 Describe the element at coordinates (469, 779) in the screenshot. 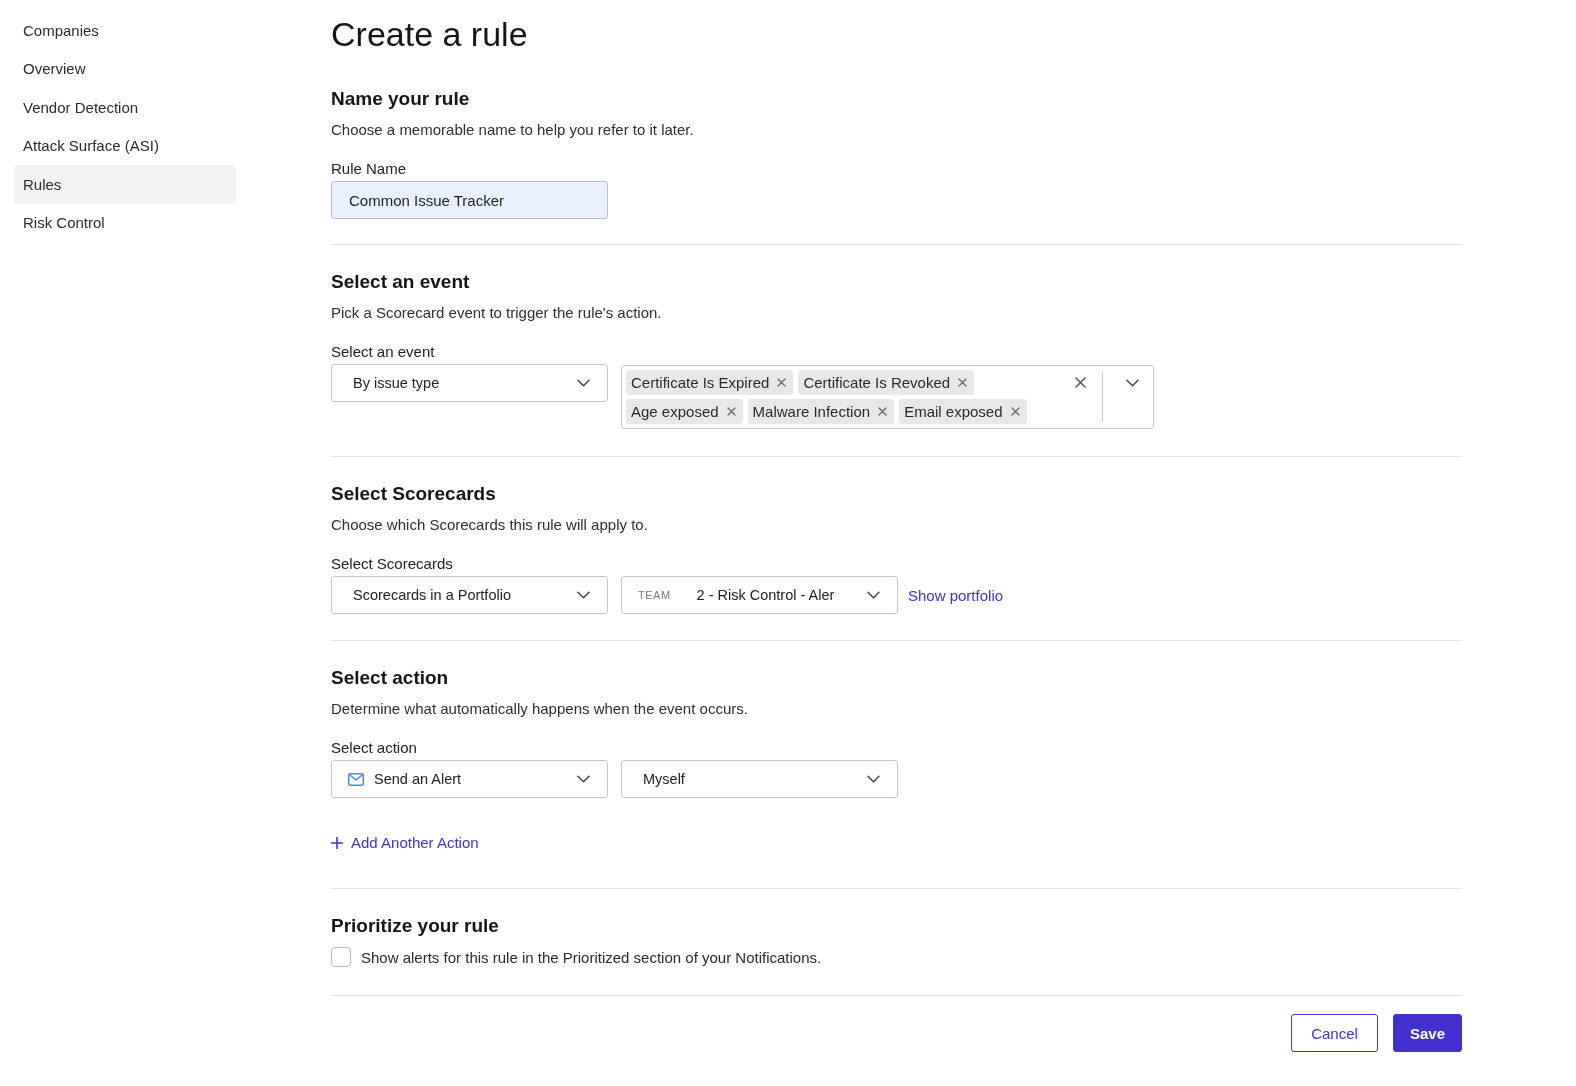

I see `action-select: Send an Alert` at that location.